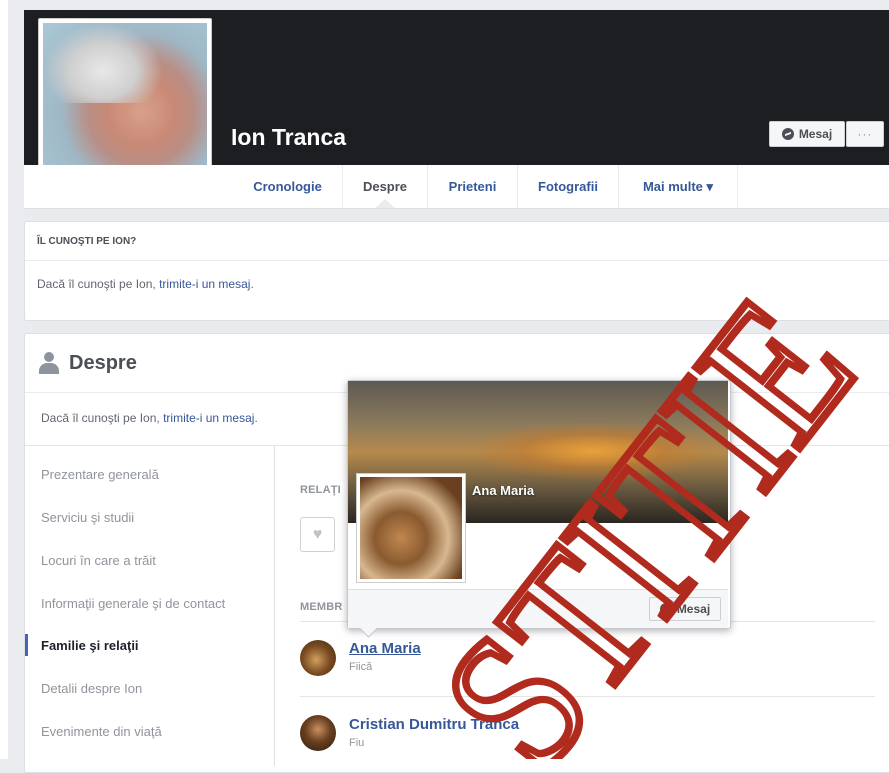  I want to click on tab-more-label: Mai multe ▾, so click(678, 186).